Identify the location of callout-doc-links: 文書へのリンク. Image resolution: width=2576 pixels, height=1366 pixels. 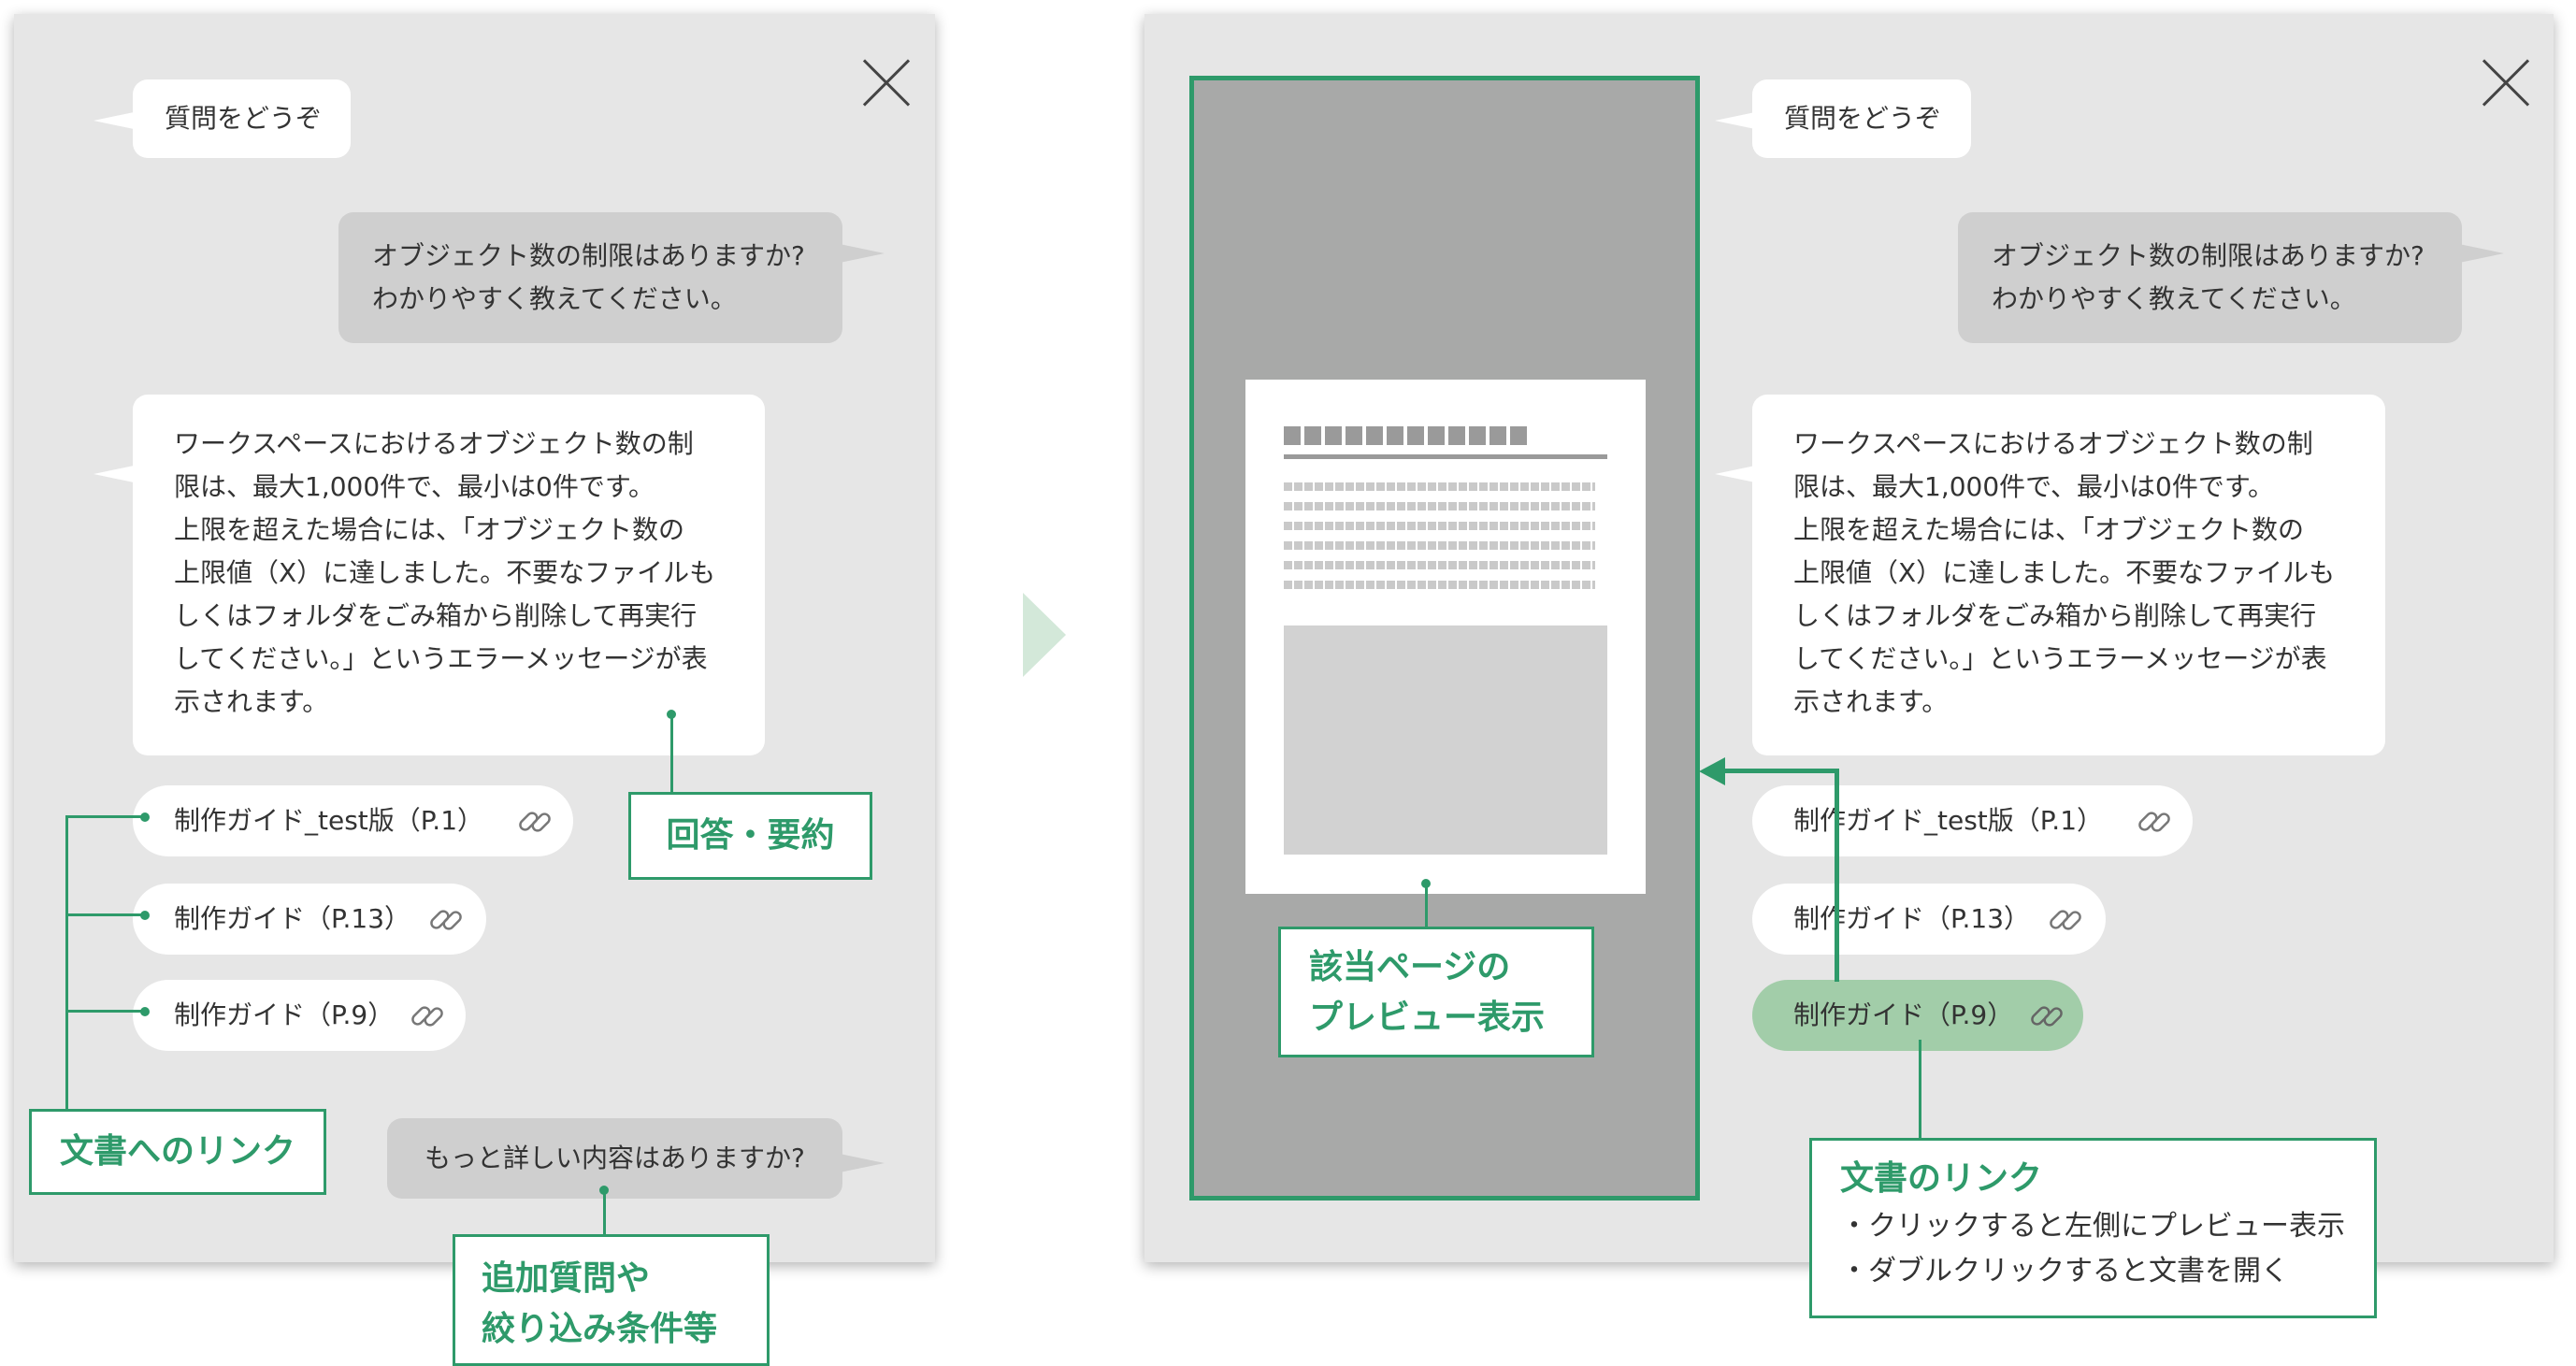
(178, 1152).